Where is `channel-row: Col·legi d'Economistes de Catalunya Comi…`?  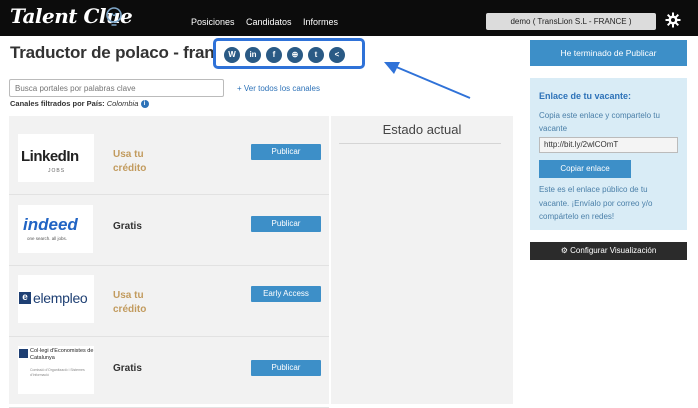
channel-row: Col·legi d'Economistes de Catalunya Comi… is located at coordinates (169, 372).